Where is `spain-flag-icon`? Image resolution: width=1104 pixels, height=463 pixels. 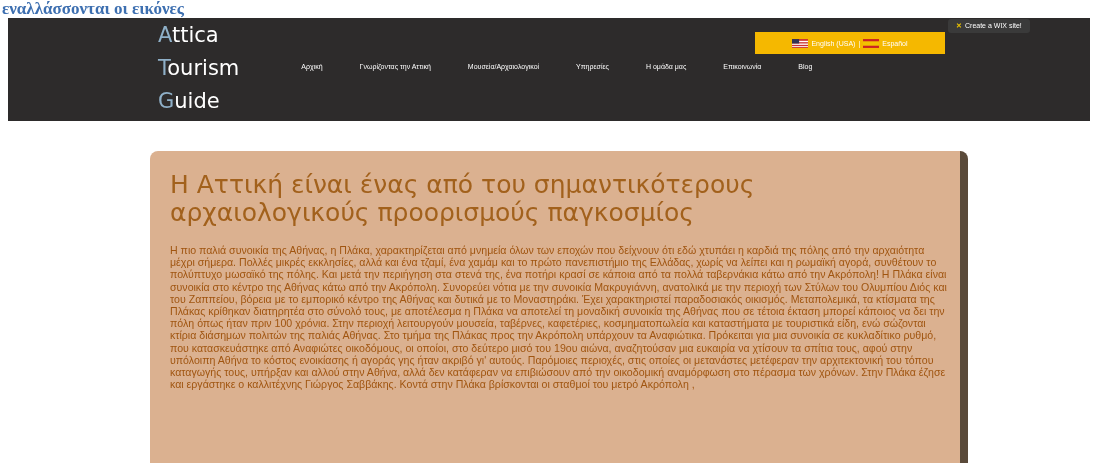
spain-flag-icon is located at coordinates (871, 43).